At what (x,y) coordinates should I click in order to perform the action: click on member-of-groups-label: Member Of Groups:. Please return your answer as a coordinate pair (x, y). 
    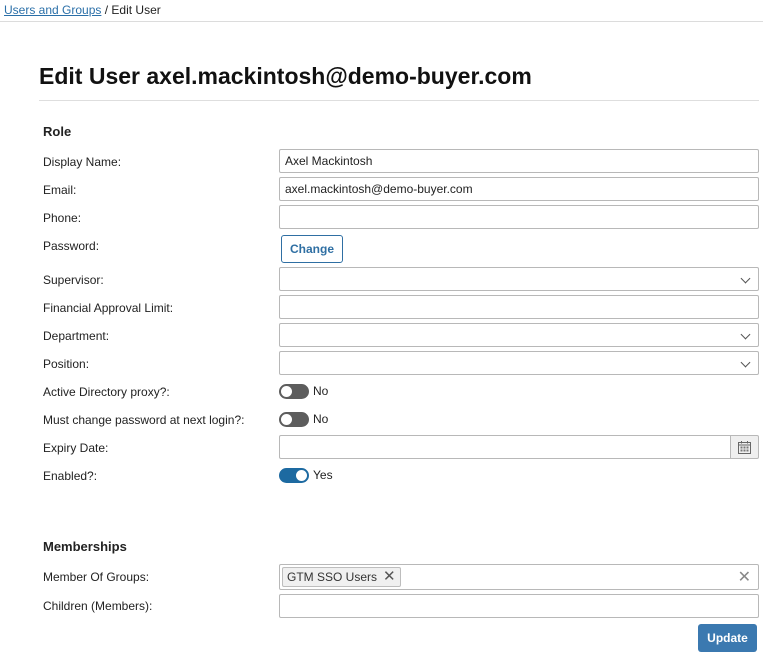
    Looking at the image, I should click on (96, 577).